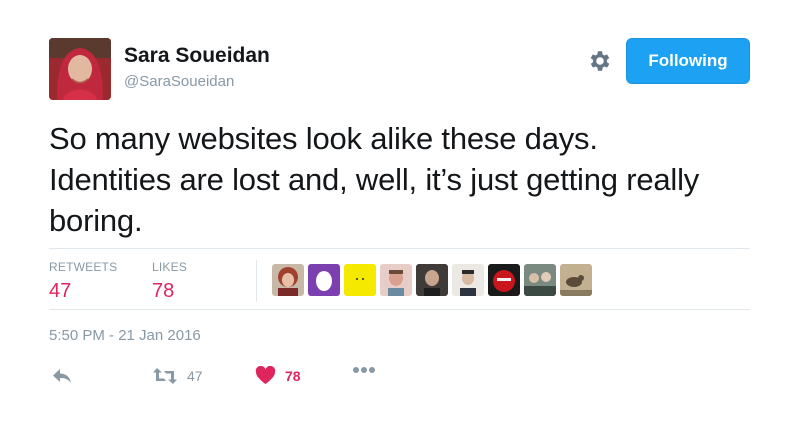 This screenshot has width=800, height=427. I want to click on avatar, so click(80, 69).